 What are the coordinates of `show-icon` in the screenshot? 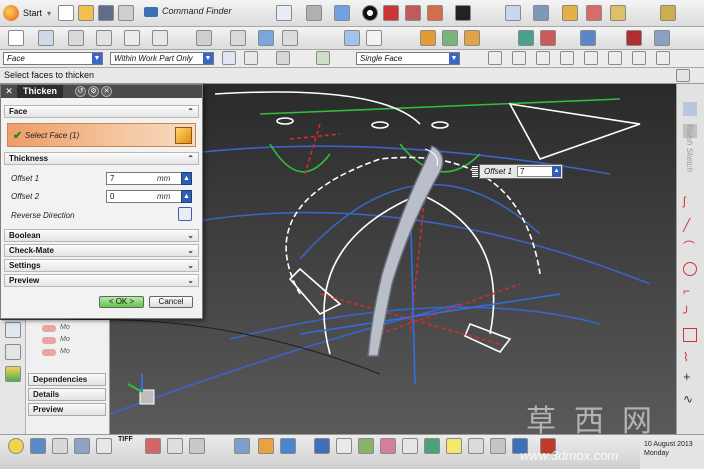 It's located at (498, 446).